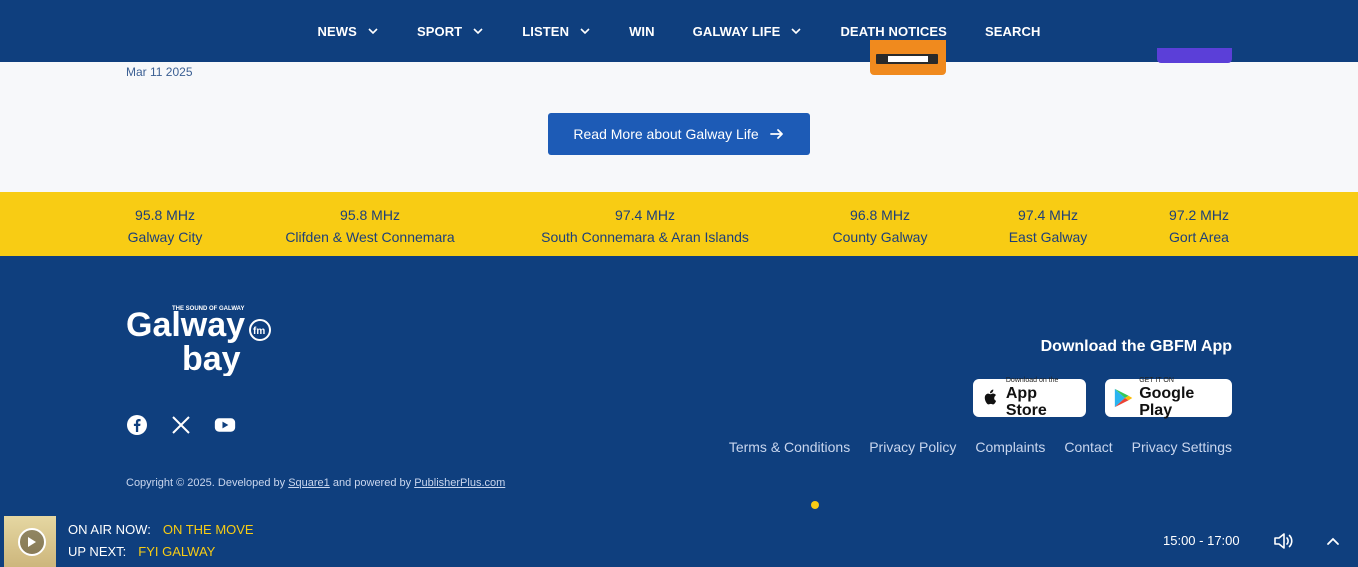 The height and width of the screenshot is (567, 1358). I want to click on nav-item-search: SEARCH, so click(1013, 31).